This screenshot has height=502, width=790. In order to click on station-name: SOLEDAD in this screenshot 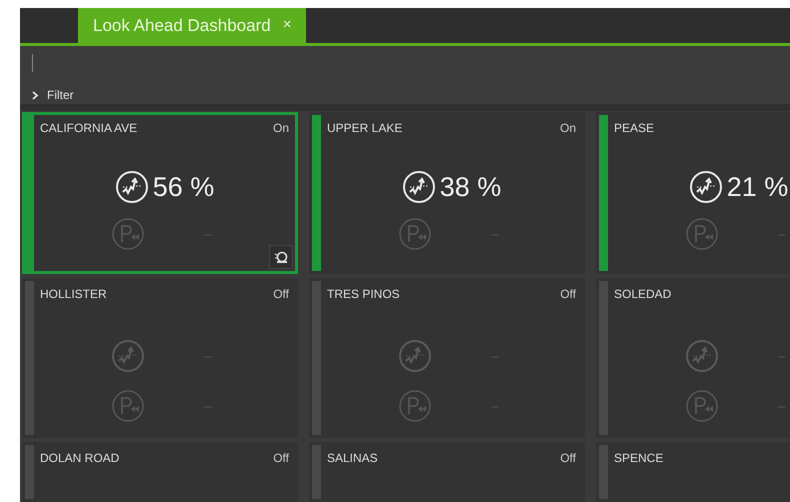, I will do `click(643, 294)`.